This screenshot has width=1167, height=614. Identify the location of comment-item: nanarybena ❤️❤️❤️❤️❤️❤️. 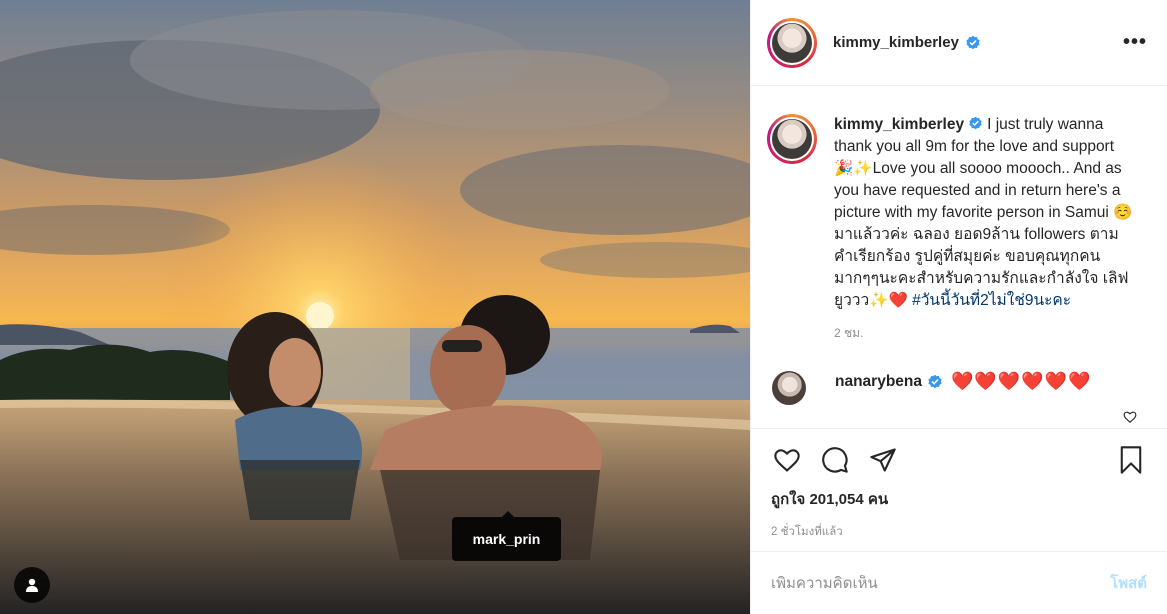
(959, 374).